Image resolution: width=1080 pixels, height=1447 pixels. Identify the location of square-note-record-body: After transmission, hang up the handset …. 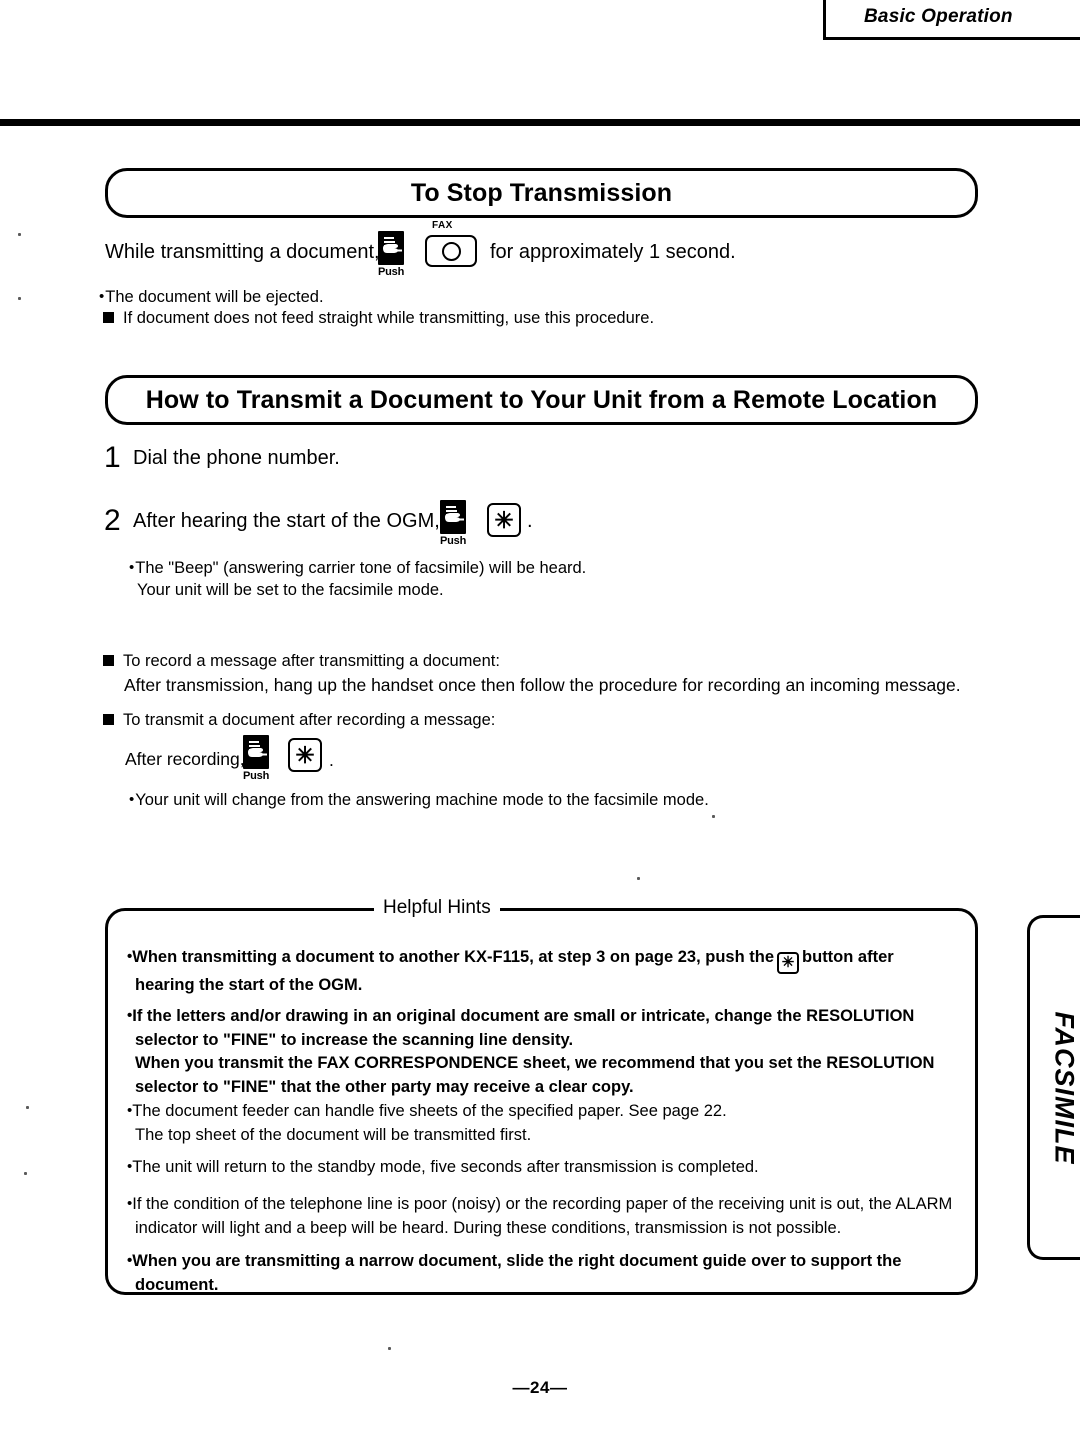
(542, 685).